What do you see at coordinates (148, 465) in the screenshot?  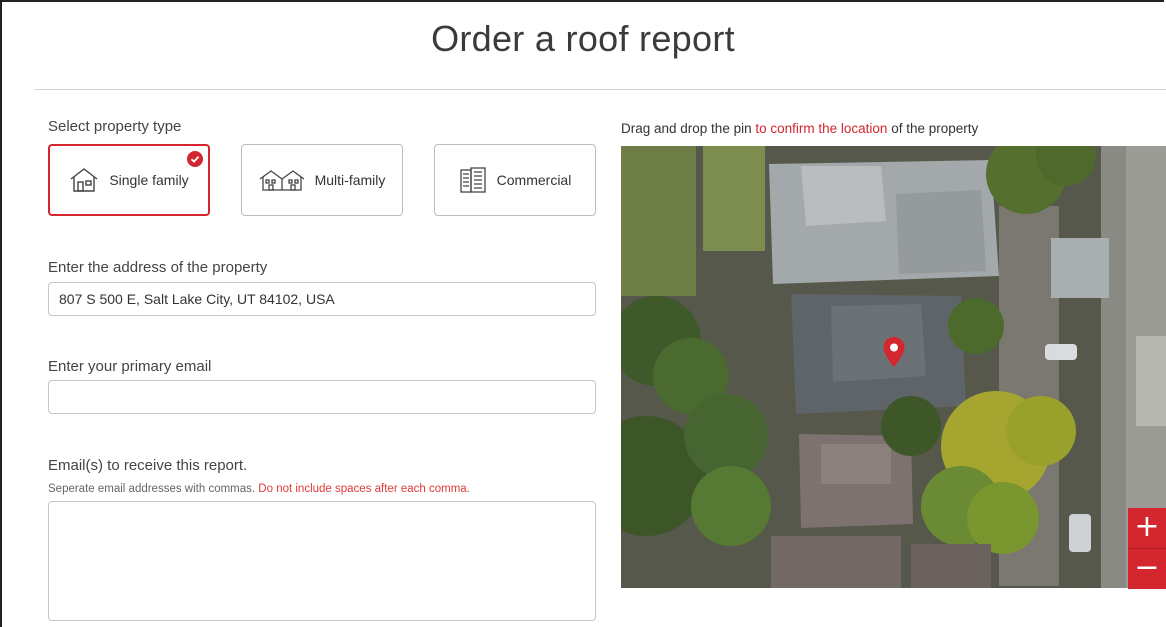 I see `report-emails-label: Email(s) to receive this report.` at bounding box center [148, 465].